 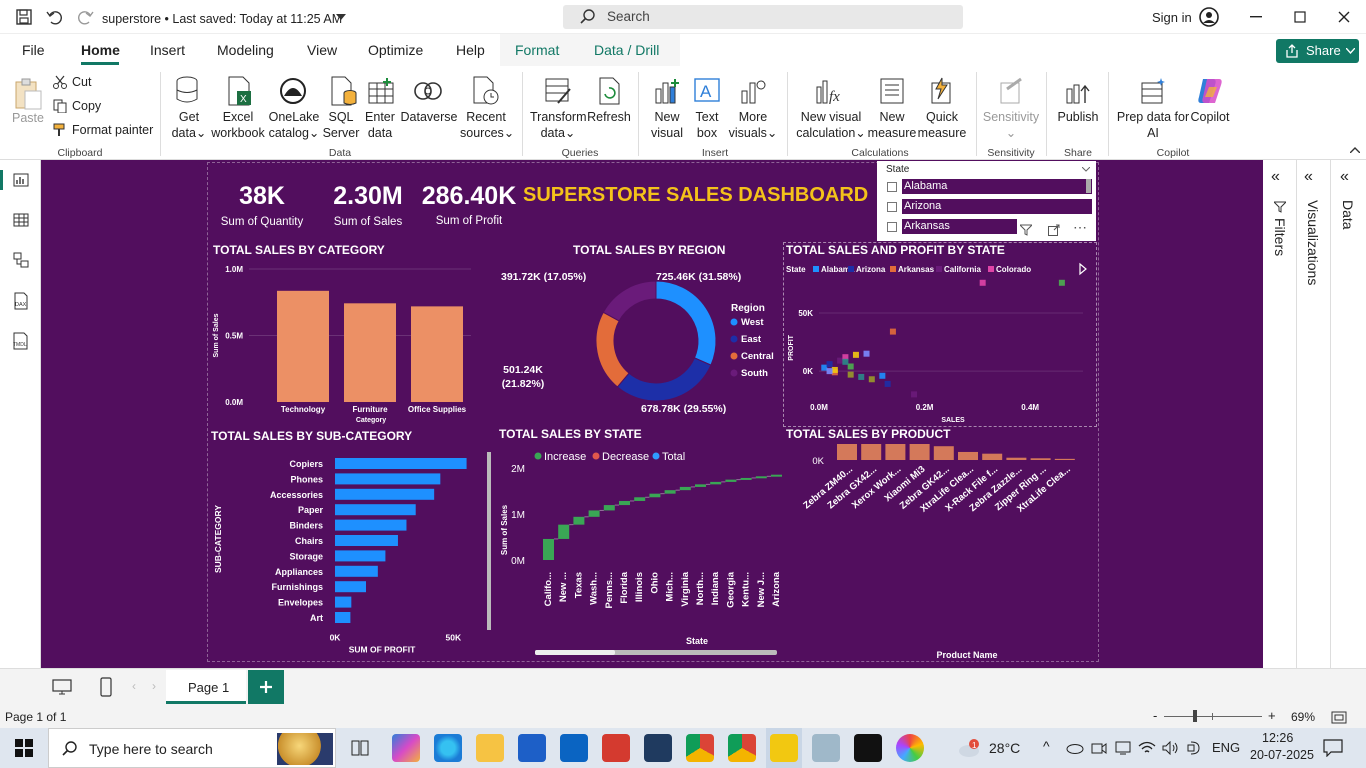 I want to click on terminal-icon, so click(x=868, y=748).